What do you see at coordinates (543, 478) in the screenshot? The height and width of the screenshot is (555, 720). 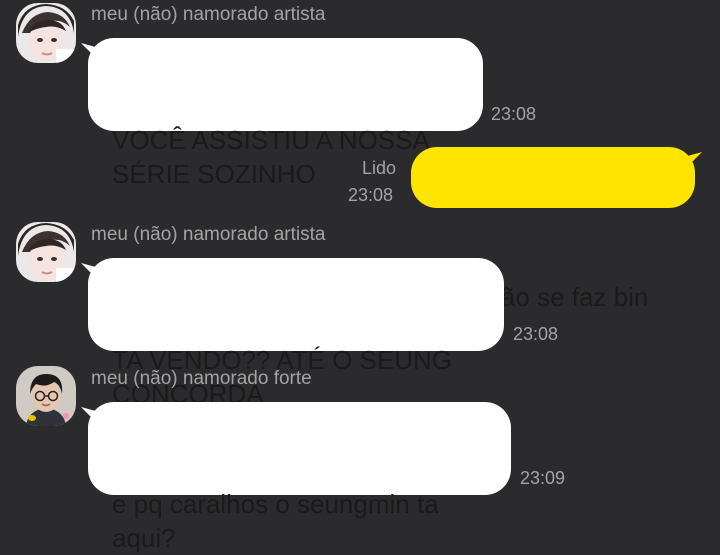 I see `message-time: 23:09` at bounding box center [543, 478].